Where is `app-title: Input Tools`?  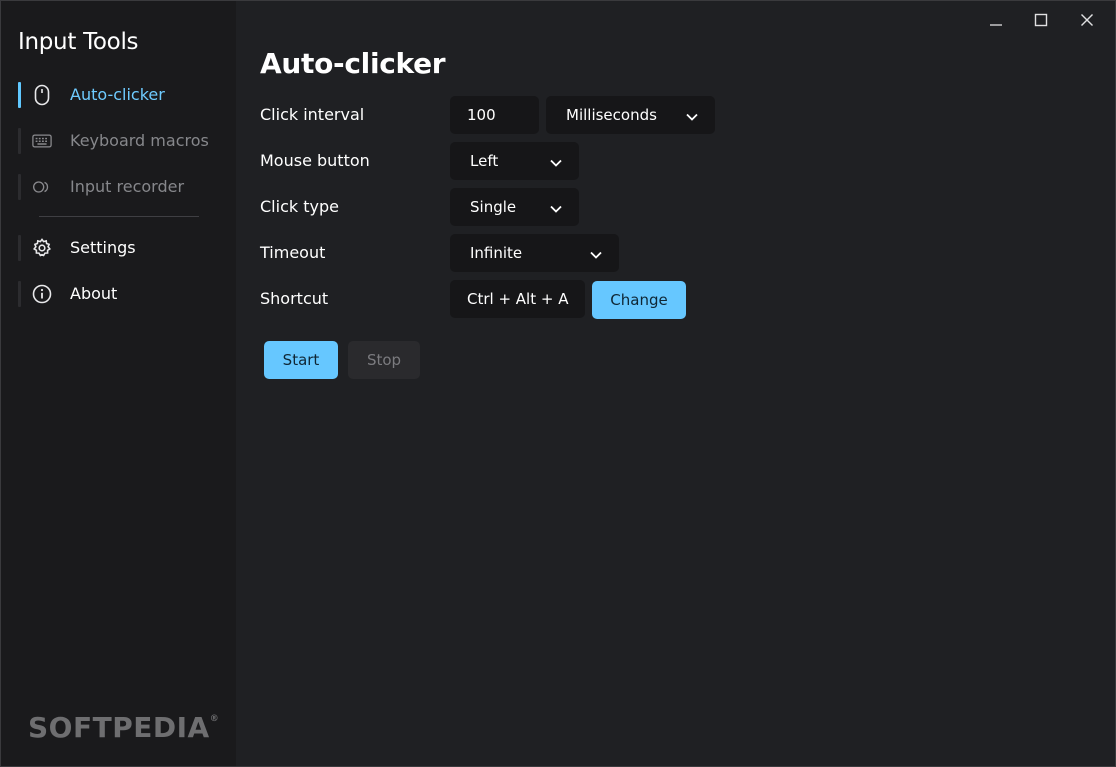 app-title: Input Tools is located at coordinates (78, 42).